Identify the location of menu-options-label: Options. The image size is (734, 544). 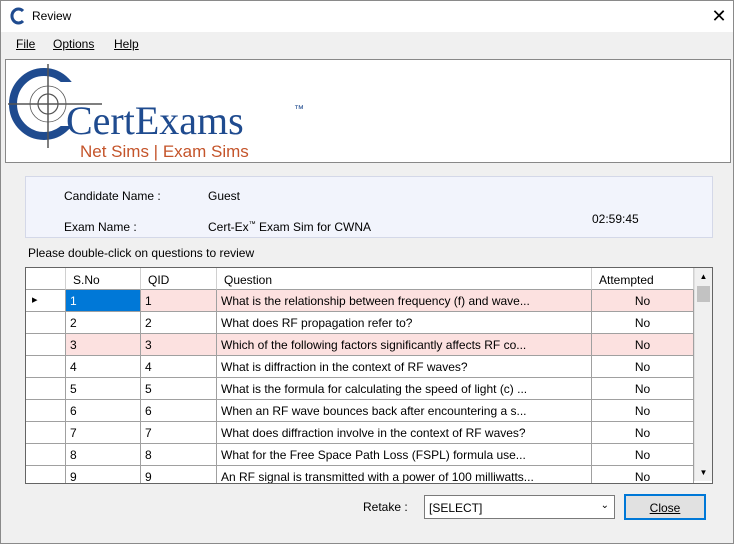
(74, 44).